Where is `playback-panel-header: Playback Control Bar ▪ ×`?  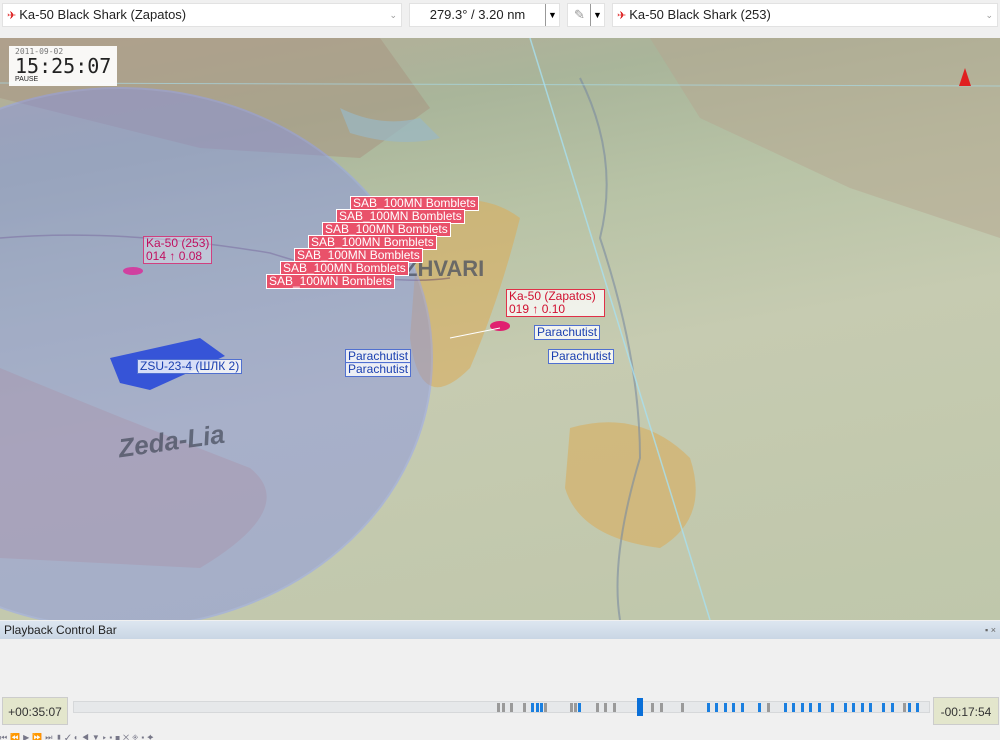 playback-panel-header: Playback Control Bar ▪ × is located at coordinates (500, 630).